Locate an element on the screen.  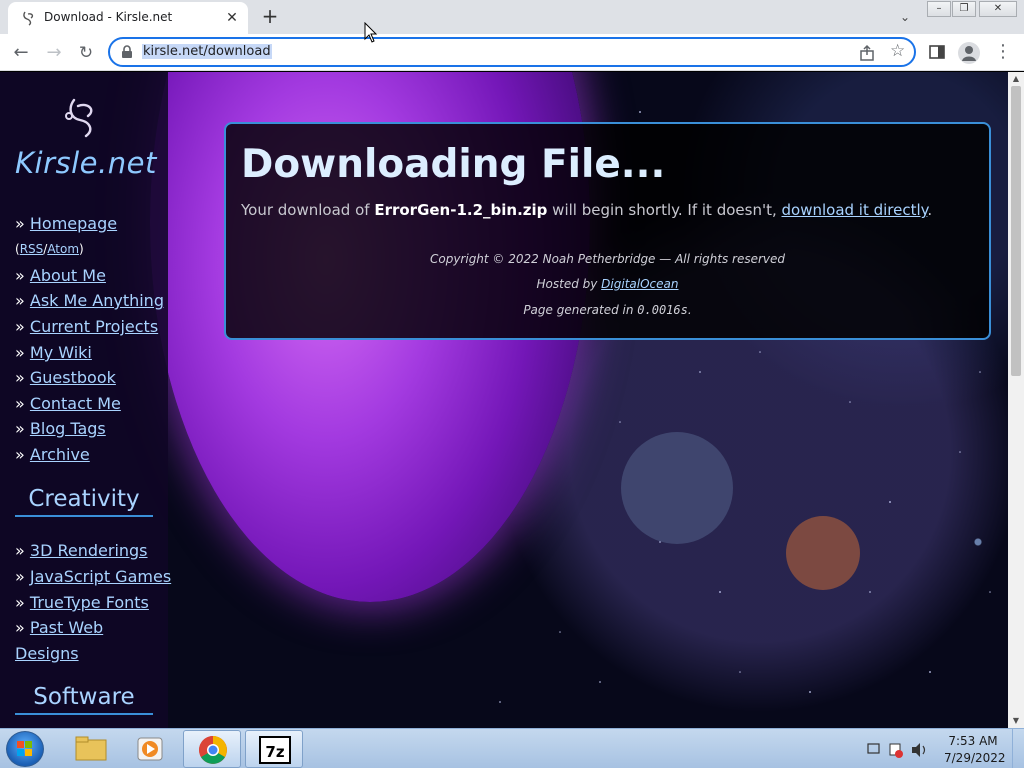
bookmark-star-icon: ☆ is located at coordinates (897, 51).